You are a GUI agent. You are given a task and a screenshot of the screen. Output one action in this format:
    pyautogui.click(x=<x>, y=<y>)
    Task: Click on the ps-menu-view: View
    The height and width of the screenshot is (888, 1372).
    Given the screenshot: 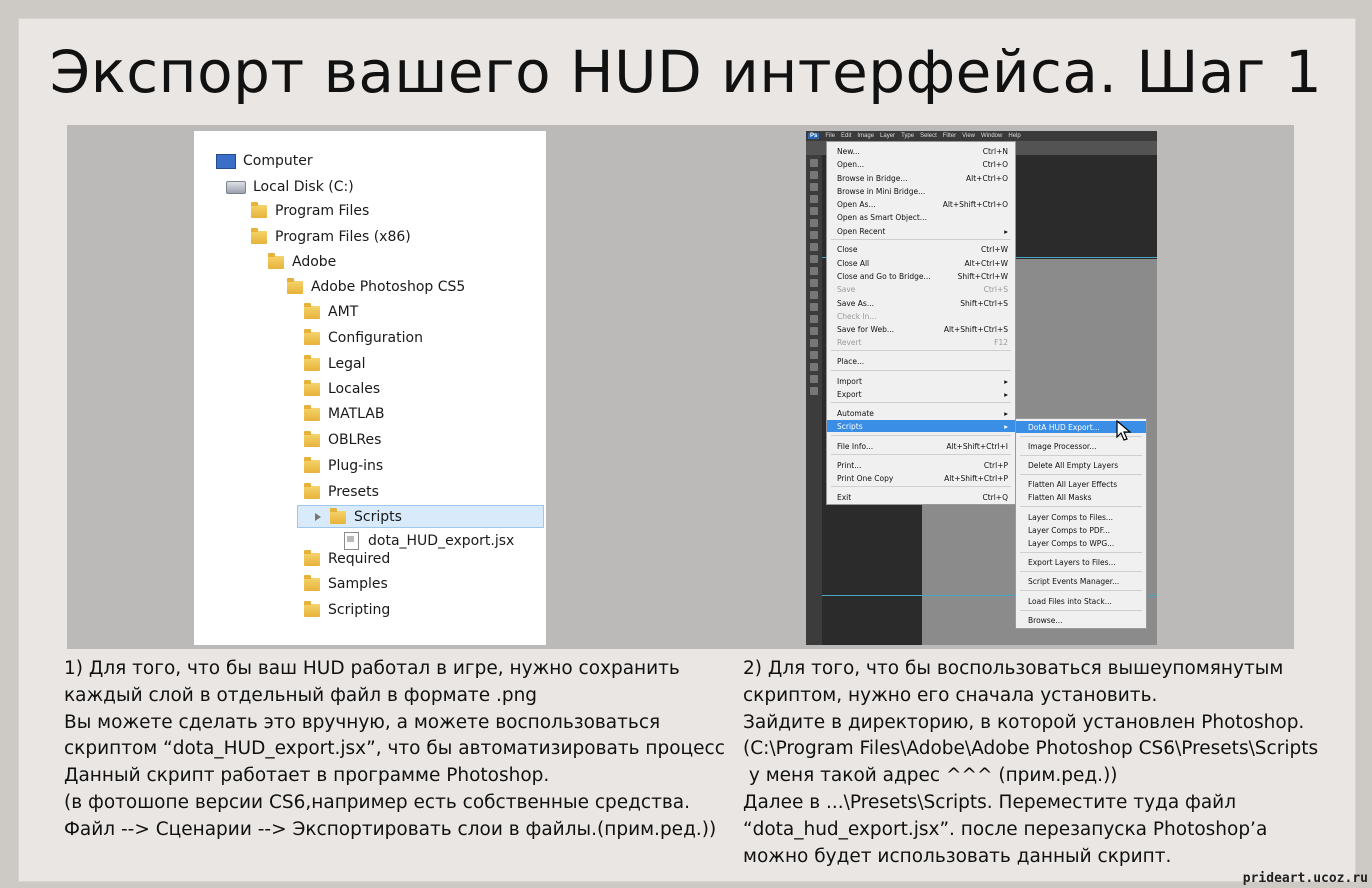 What is the action you would take?
    pyautogui.click(x=968, y=136)
    